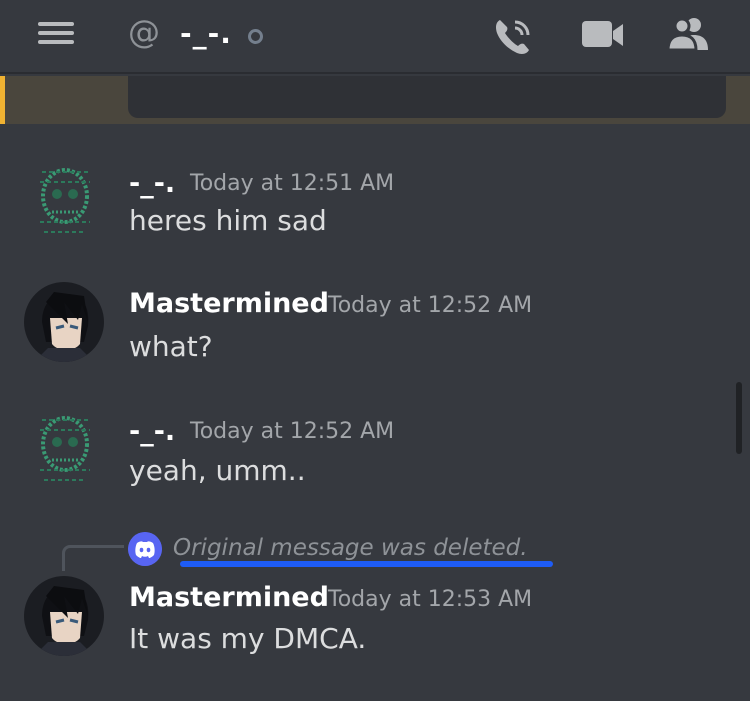 This screenshot has height=701, width=750. What do you see at coordinates (248, 638) in the screenshot?
I see `message-text: It was my DMCA.` at bounding box center [248, 638].